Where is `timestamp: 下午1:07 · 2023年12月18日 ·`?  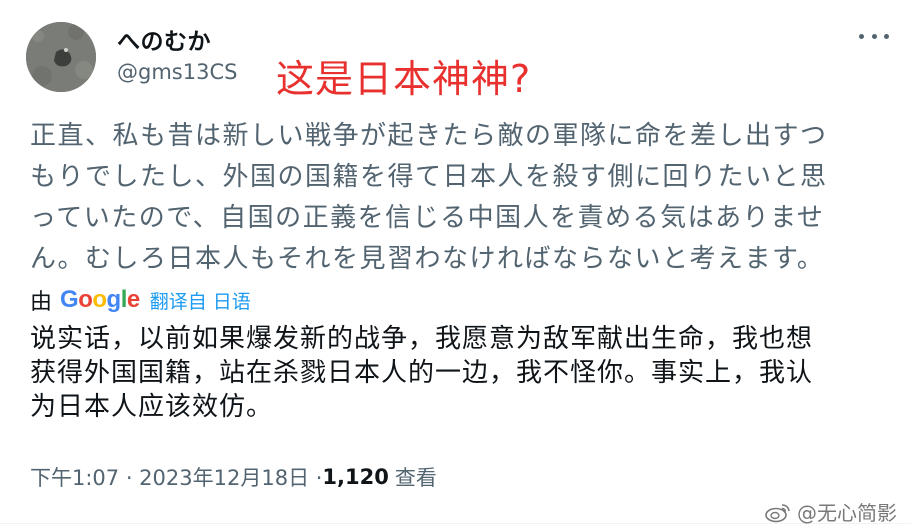 timestamp: 下午1:07 · 2023年12月18日 · is located at coordinates (176, 477).